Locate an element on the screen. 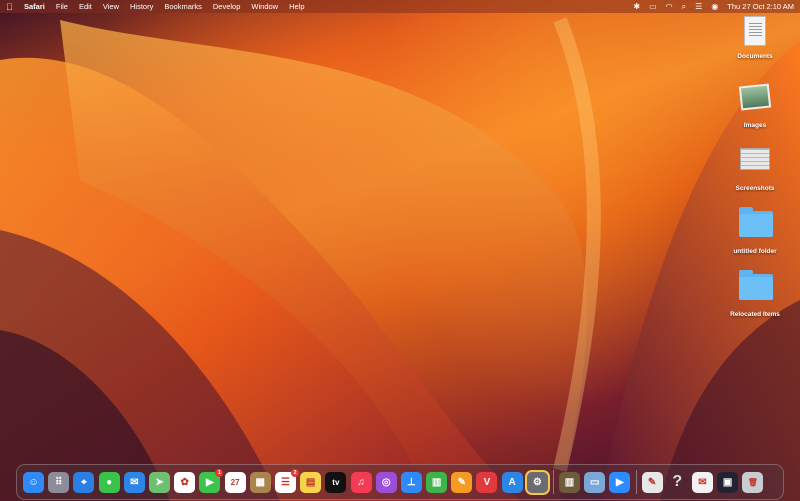  dock-item-system-preferences: ⚙ is located at coordinates (537, 482).